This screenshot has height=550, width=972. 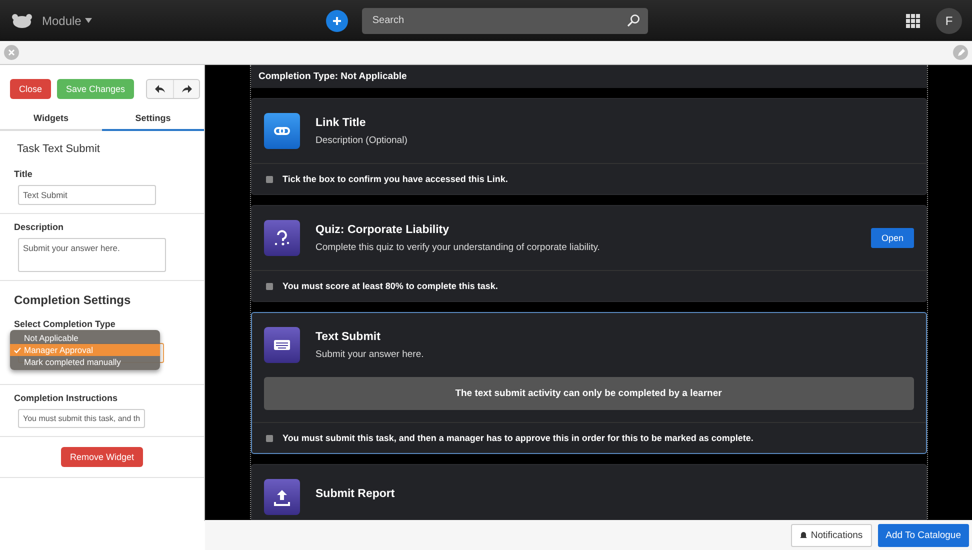 What do you see at coordinates (82, 418) in the screenshot?
I see `instructions-field: You must submit this task, and th` at bounding box center [82, 418].